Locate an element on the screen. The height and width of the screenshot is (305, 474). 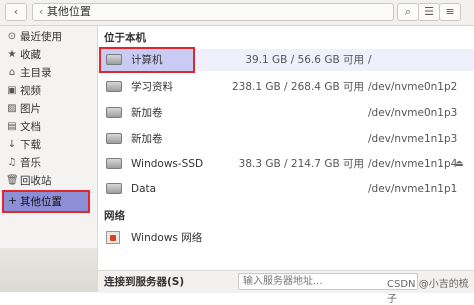
drive-name: 学习资料 is located at coordinates (152, 87).